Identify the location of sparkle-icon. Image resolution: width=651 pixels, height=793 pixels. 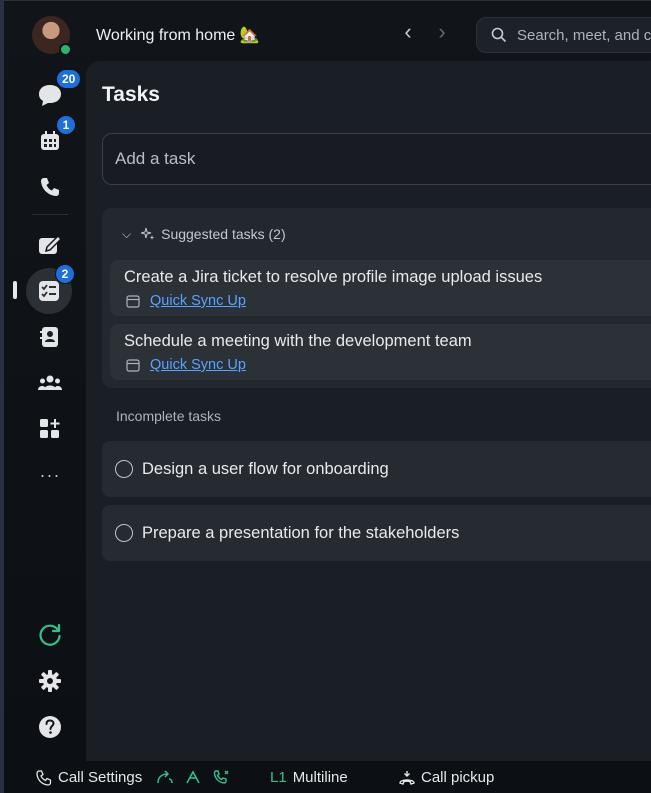
(148, 233).